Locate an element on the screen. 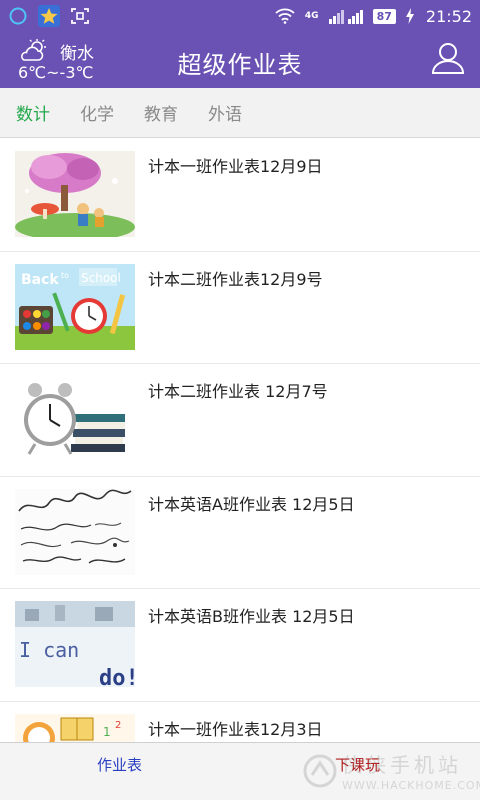 The image size is (480, 800). list-item-title: 计本二班作业表 12月7号 is located at coordinates (238, 391).